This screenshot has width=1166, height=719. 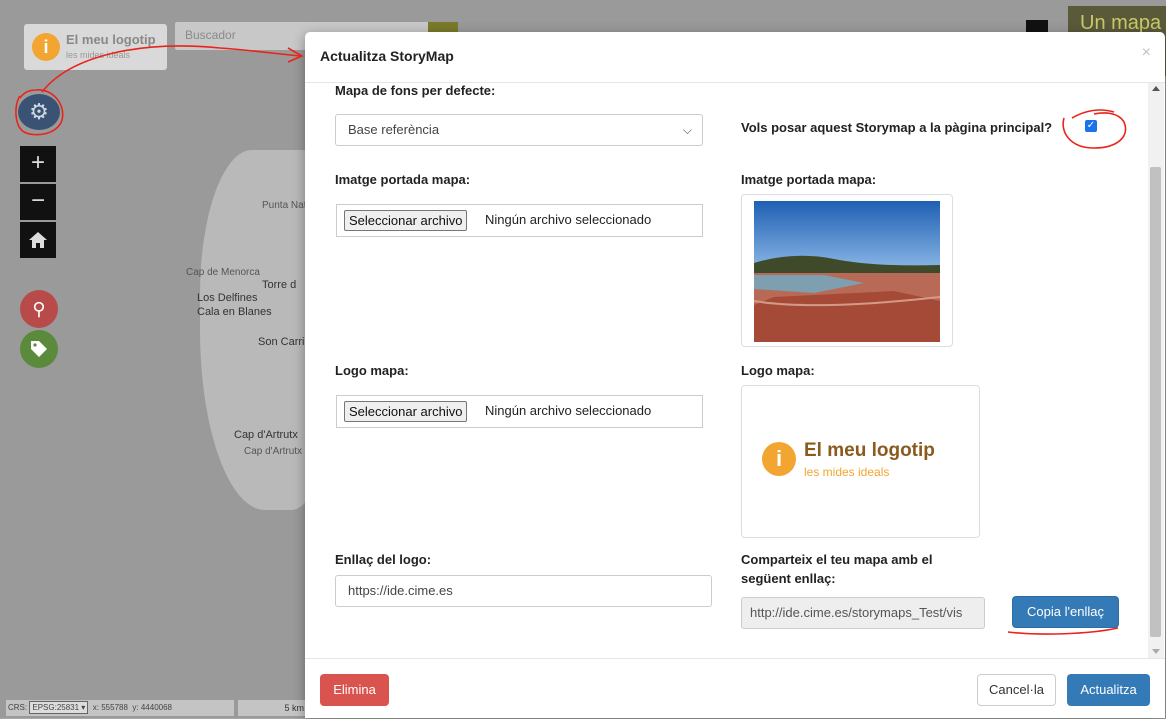 What do you see at coordinates (1016, 690) in the screenshot?
I see `cancel-button: Cancel·la` at bounding box center [1016, 690].